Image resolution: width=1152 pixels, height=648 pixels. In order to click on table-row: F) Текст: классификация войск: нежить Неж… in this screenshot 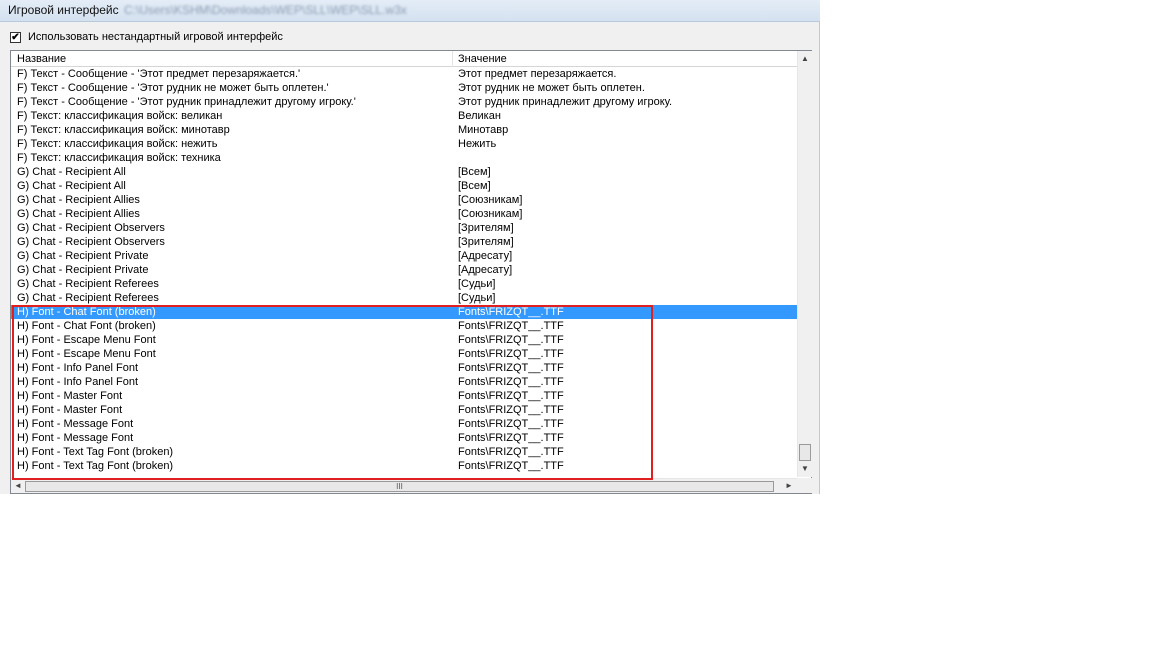, I will do `click(404, 144)`.